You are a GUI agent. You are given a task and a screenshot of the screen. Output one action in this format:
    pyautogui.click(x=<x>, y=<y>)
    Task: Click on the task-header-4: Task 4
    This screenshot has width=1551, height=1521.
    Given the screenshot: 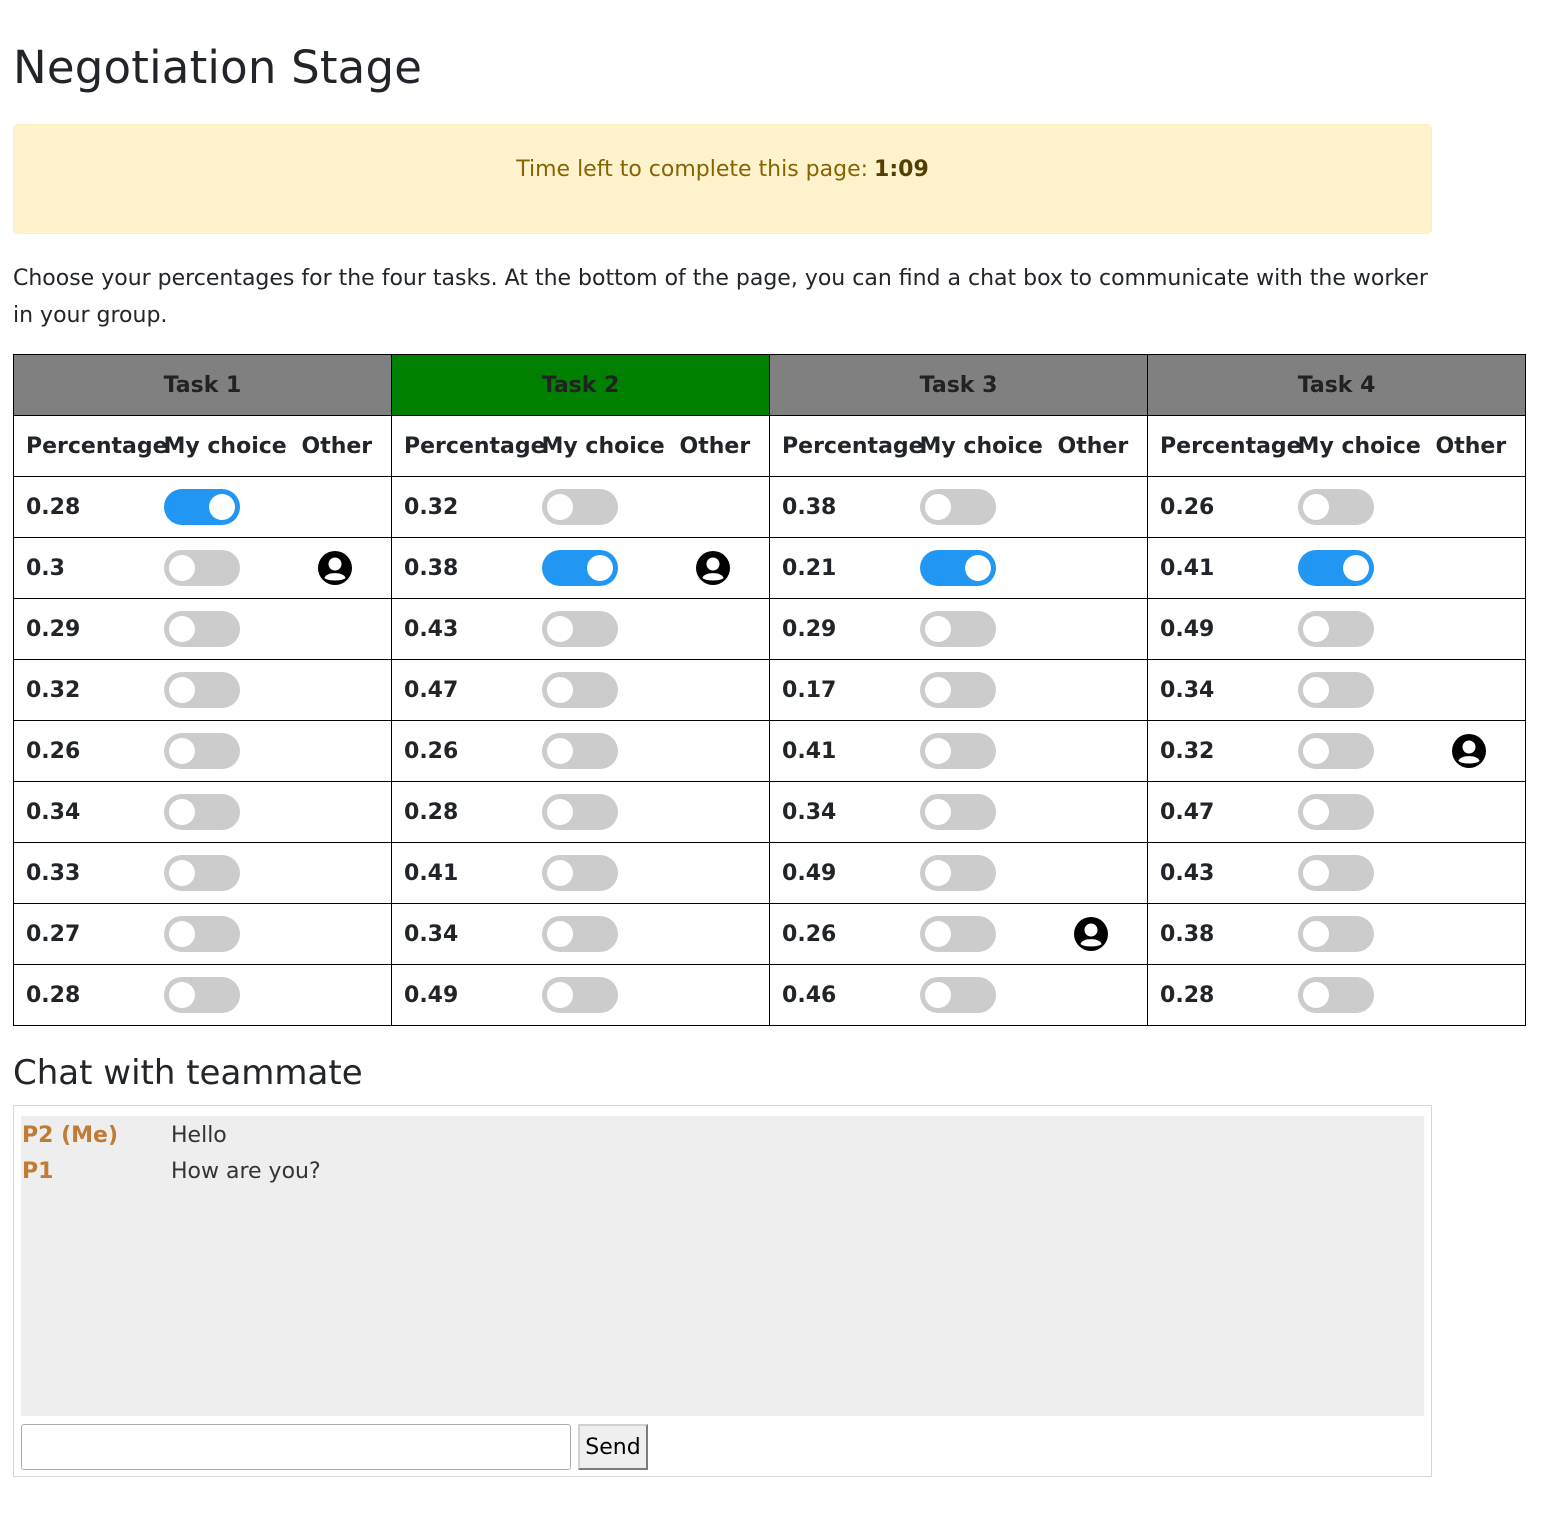 What is the action you would take?
    pyautogui.click(x=1337, y=385)
    